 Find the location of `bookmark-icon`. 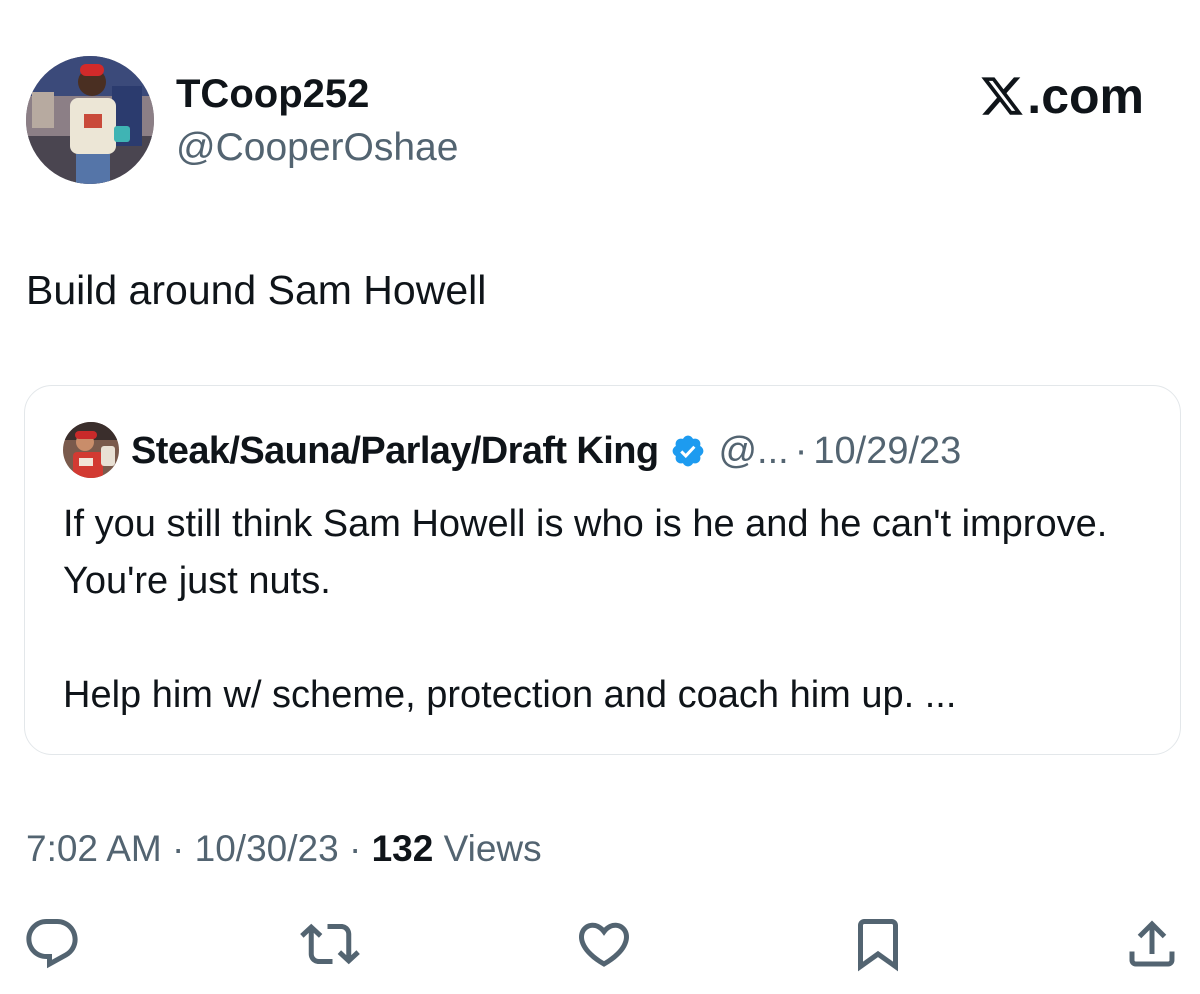

bookmark-icon is located at coordinates (878, 945).